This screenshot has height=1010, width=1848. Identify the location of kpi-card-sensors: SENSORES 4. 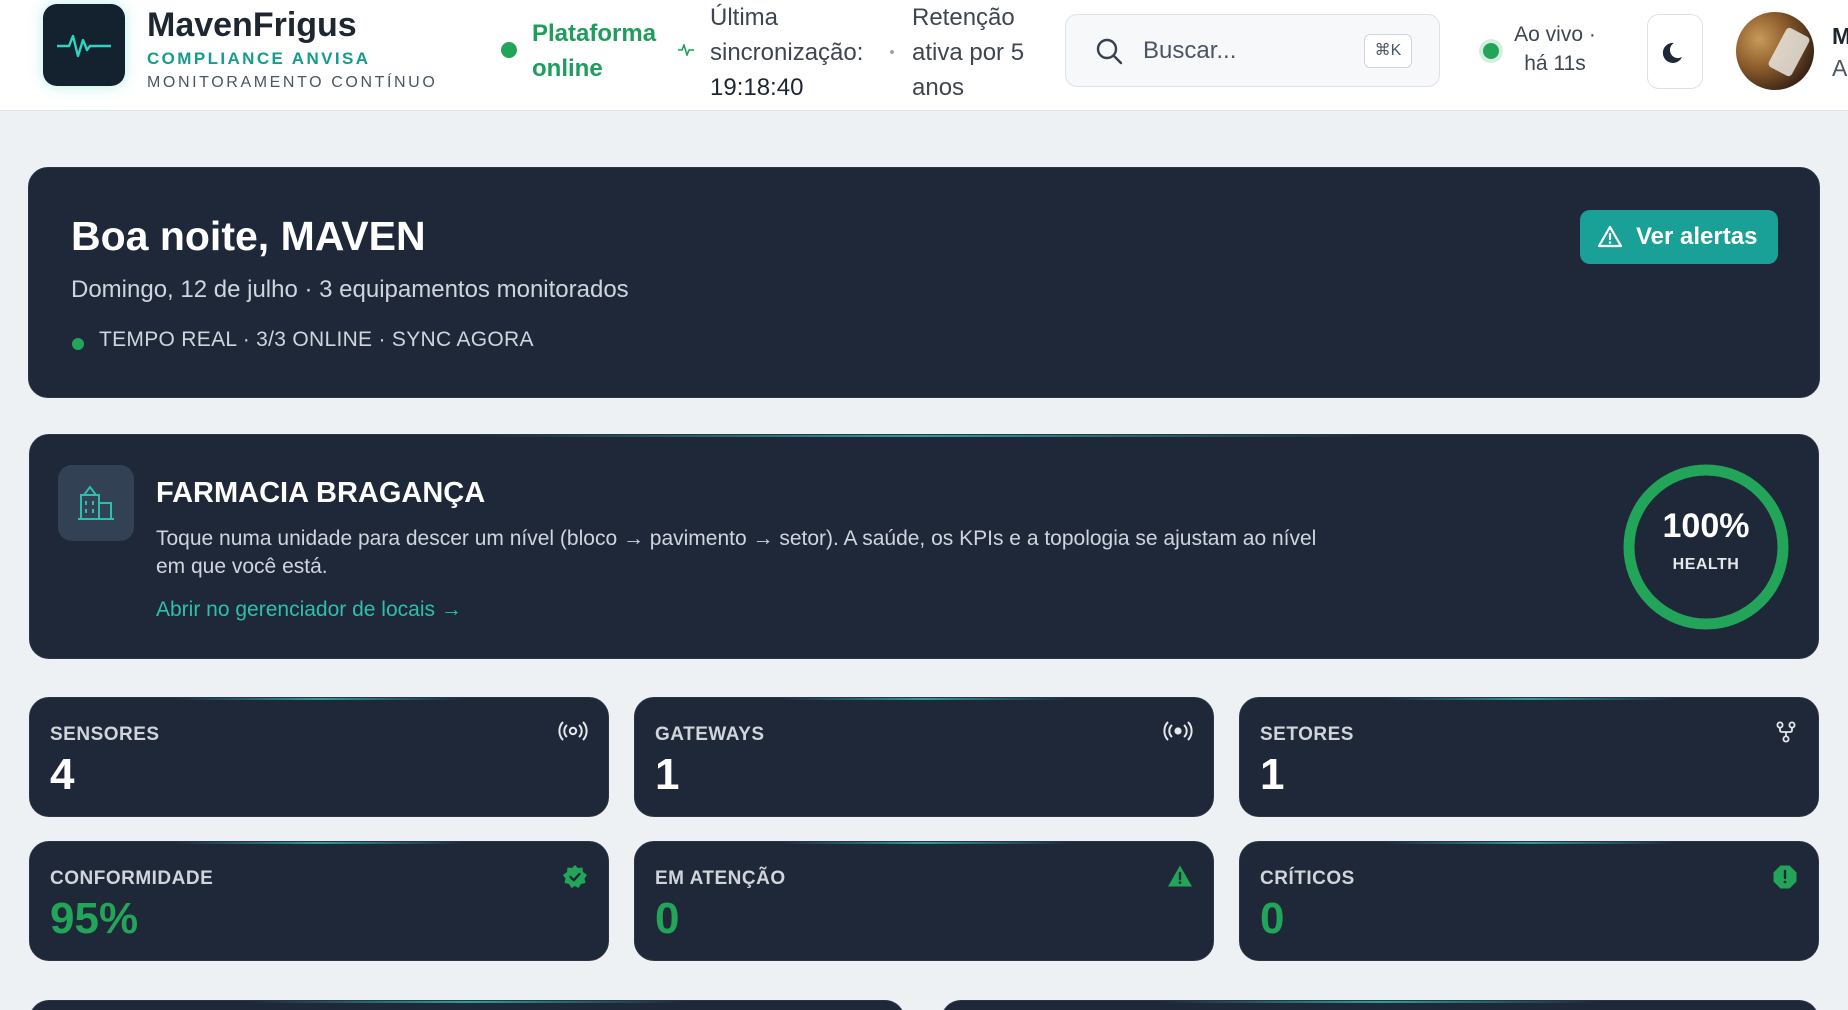
(319, 757).